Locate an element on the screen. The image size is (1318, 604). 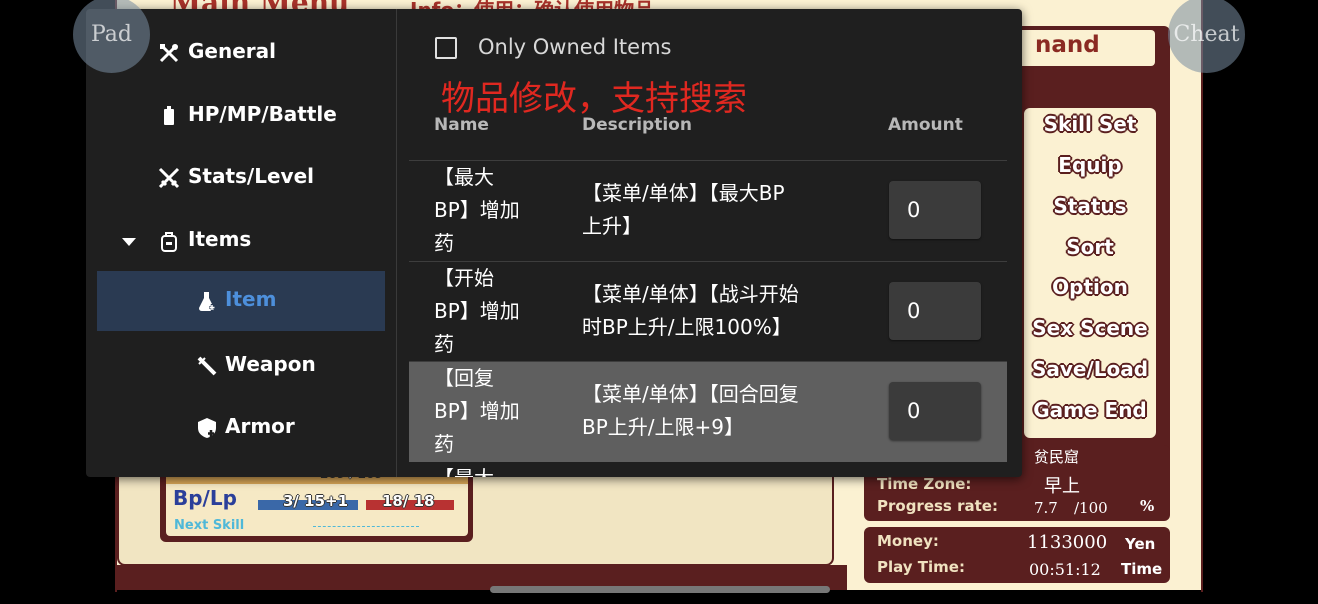
item-name: 【回复 BP】增加 药 is located at coordinates (494, 411).